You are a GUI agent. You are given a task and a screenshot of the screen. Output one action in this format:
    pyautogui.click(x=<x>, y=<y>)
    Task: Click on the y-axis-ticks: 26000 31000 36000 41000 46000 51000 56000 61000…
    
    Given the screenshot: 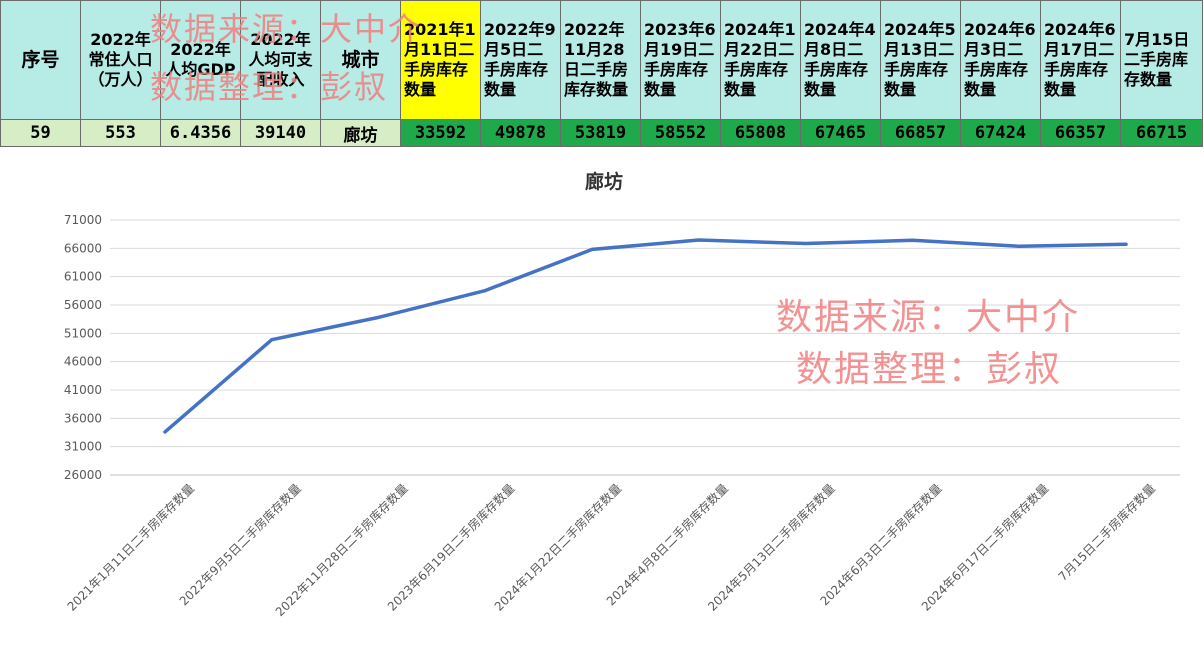 What is the action you would take?
    pyautogui.click(x=83, y=347)
    